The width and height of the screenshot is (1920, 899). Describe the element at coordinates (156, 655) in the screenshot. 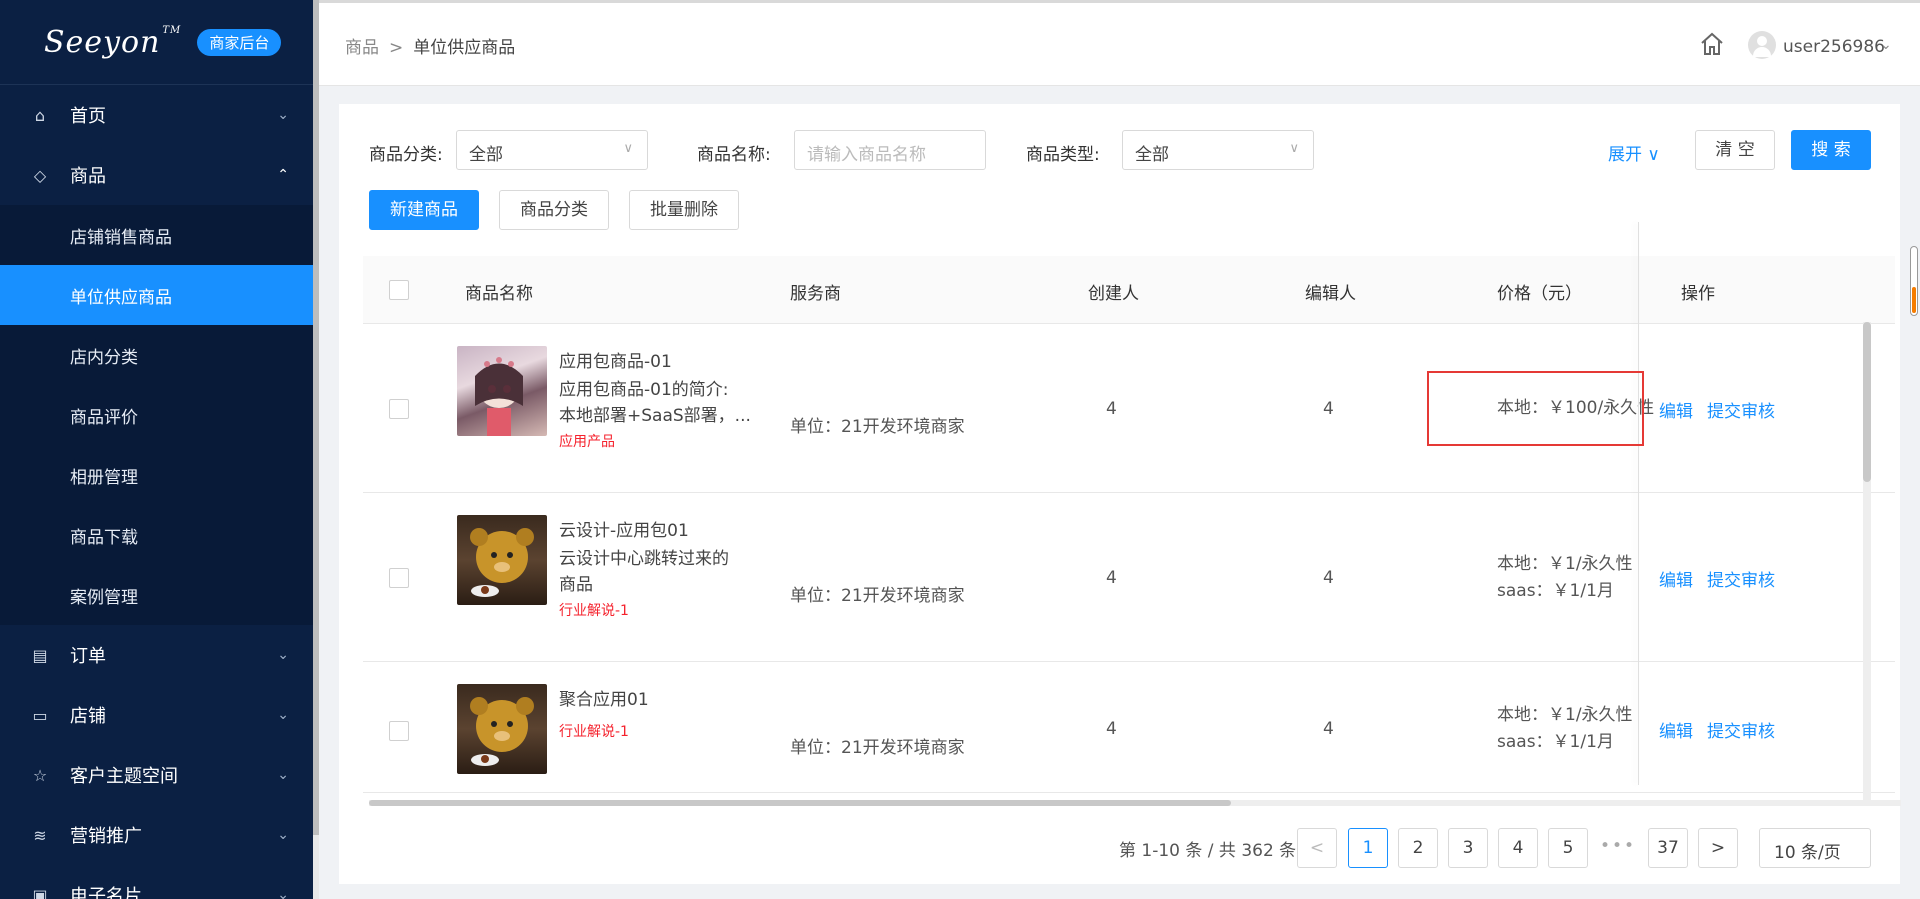

I see `menu-item-orders: ▤ 订单 ⌄` at that location.